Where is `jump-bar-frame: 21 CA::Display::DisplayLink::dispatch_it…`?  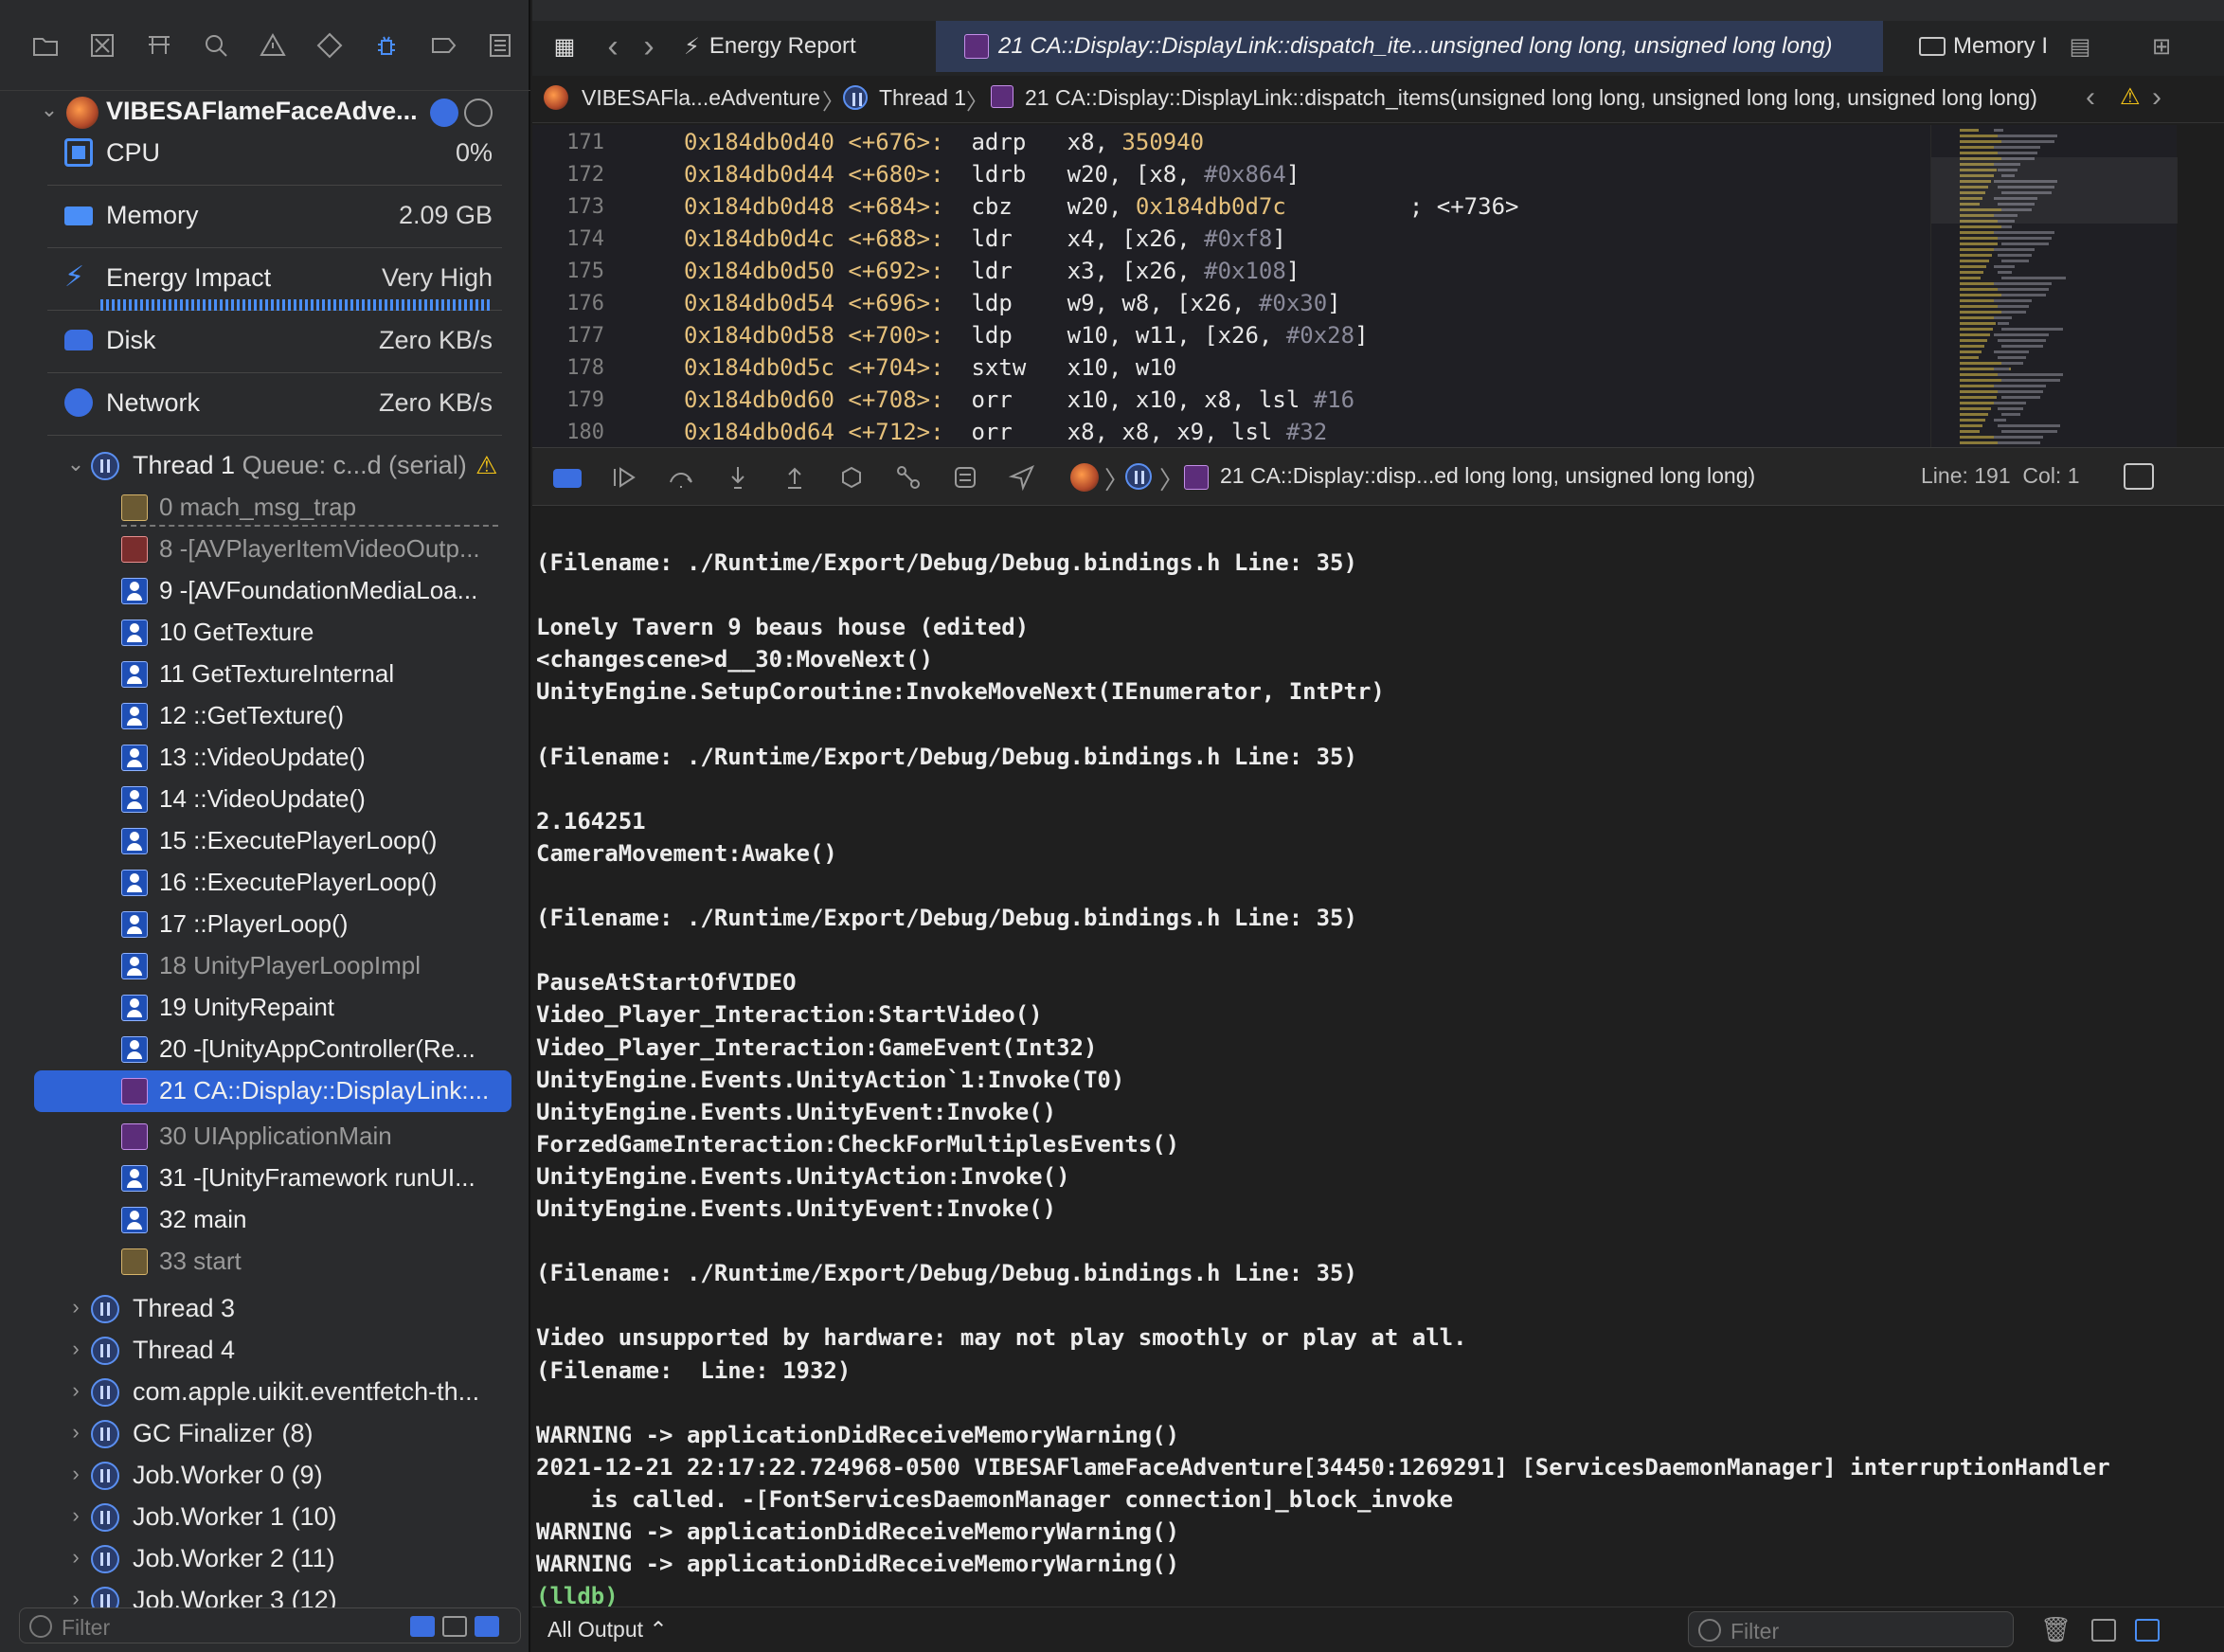 jump-bar-frame: 21 CA::Display::DisplayLink::dispatch_it… is located at coordinates (1531, 98).